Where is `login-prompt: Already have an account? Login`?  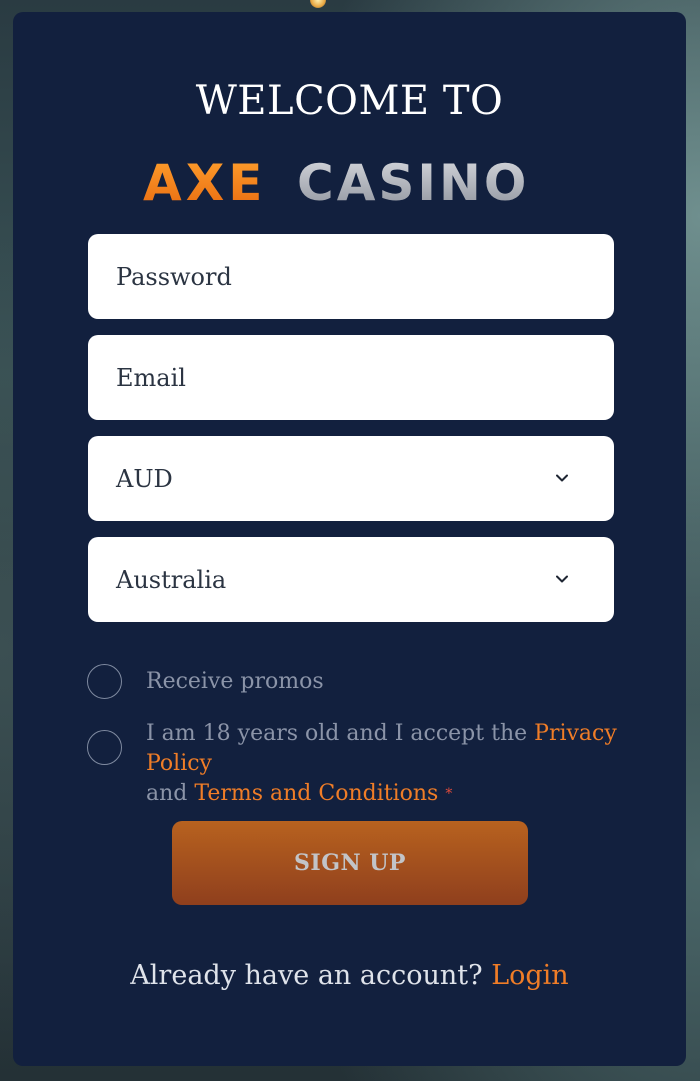 login-prompt: Already have an account? Login is located at coordinates (349, 975).